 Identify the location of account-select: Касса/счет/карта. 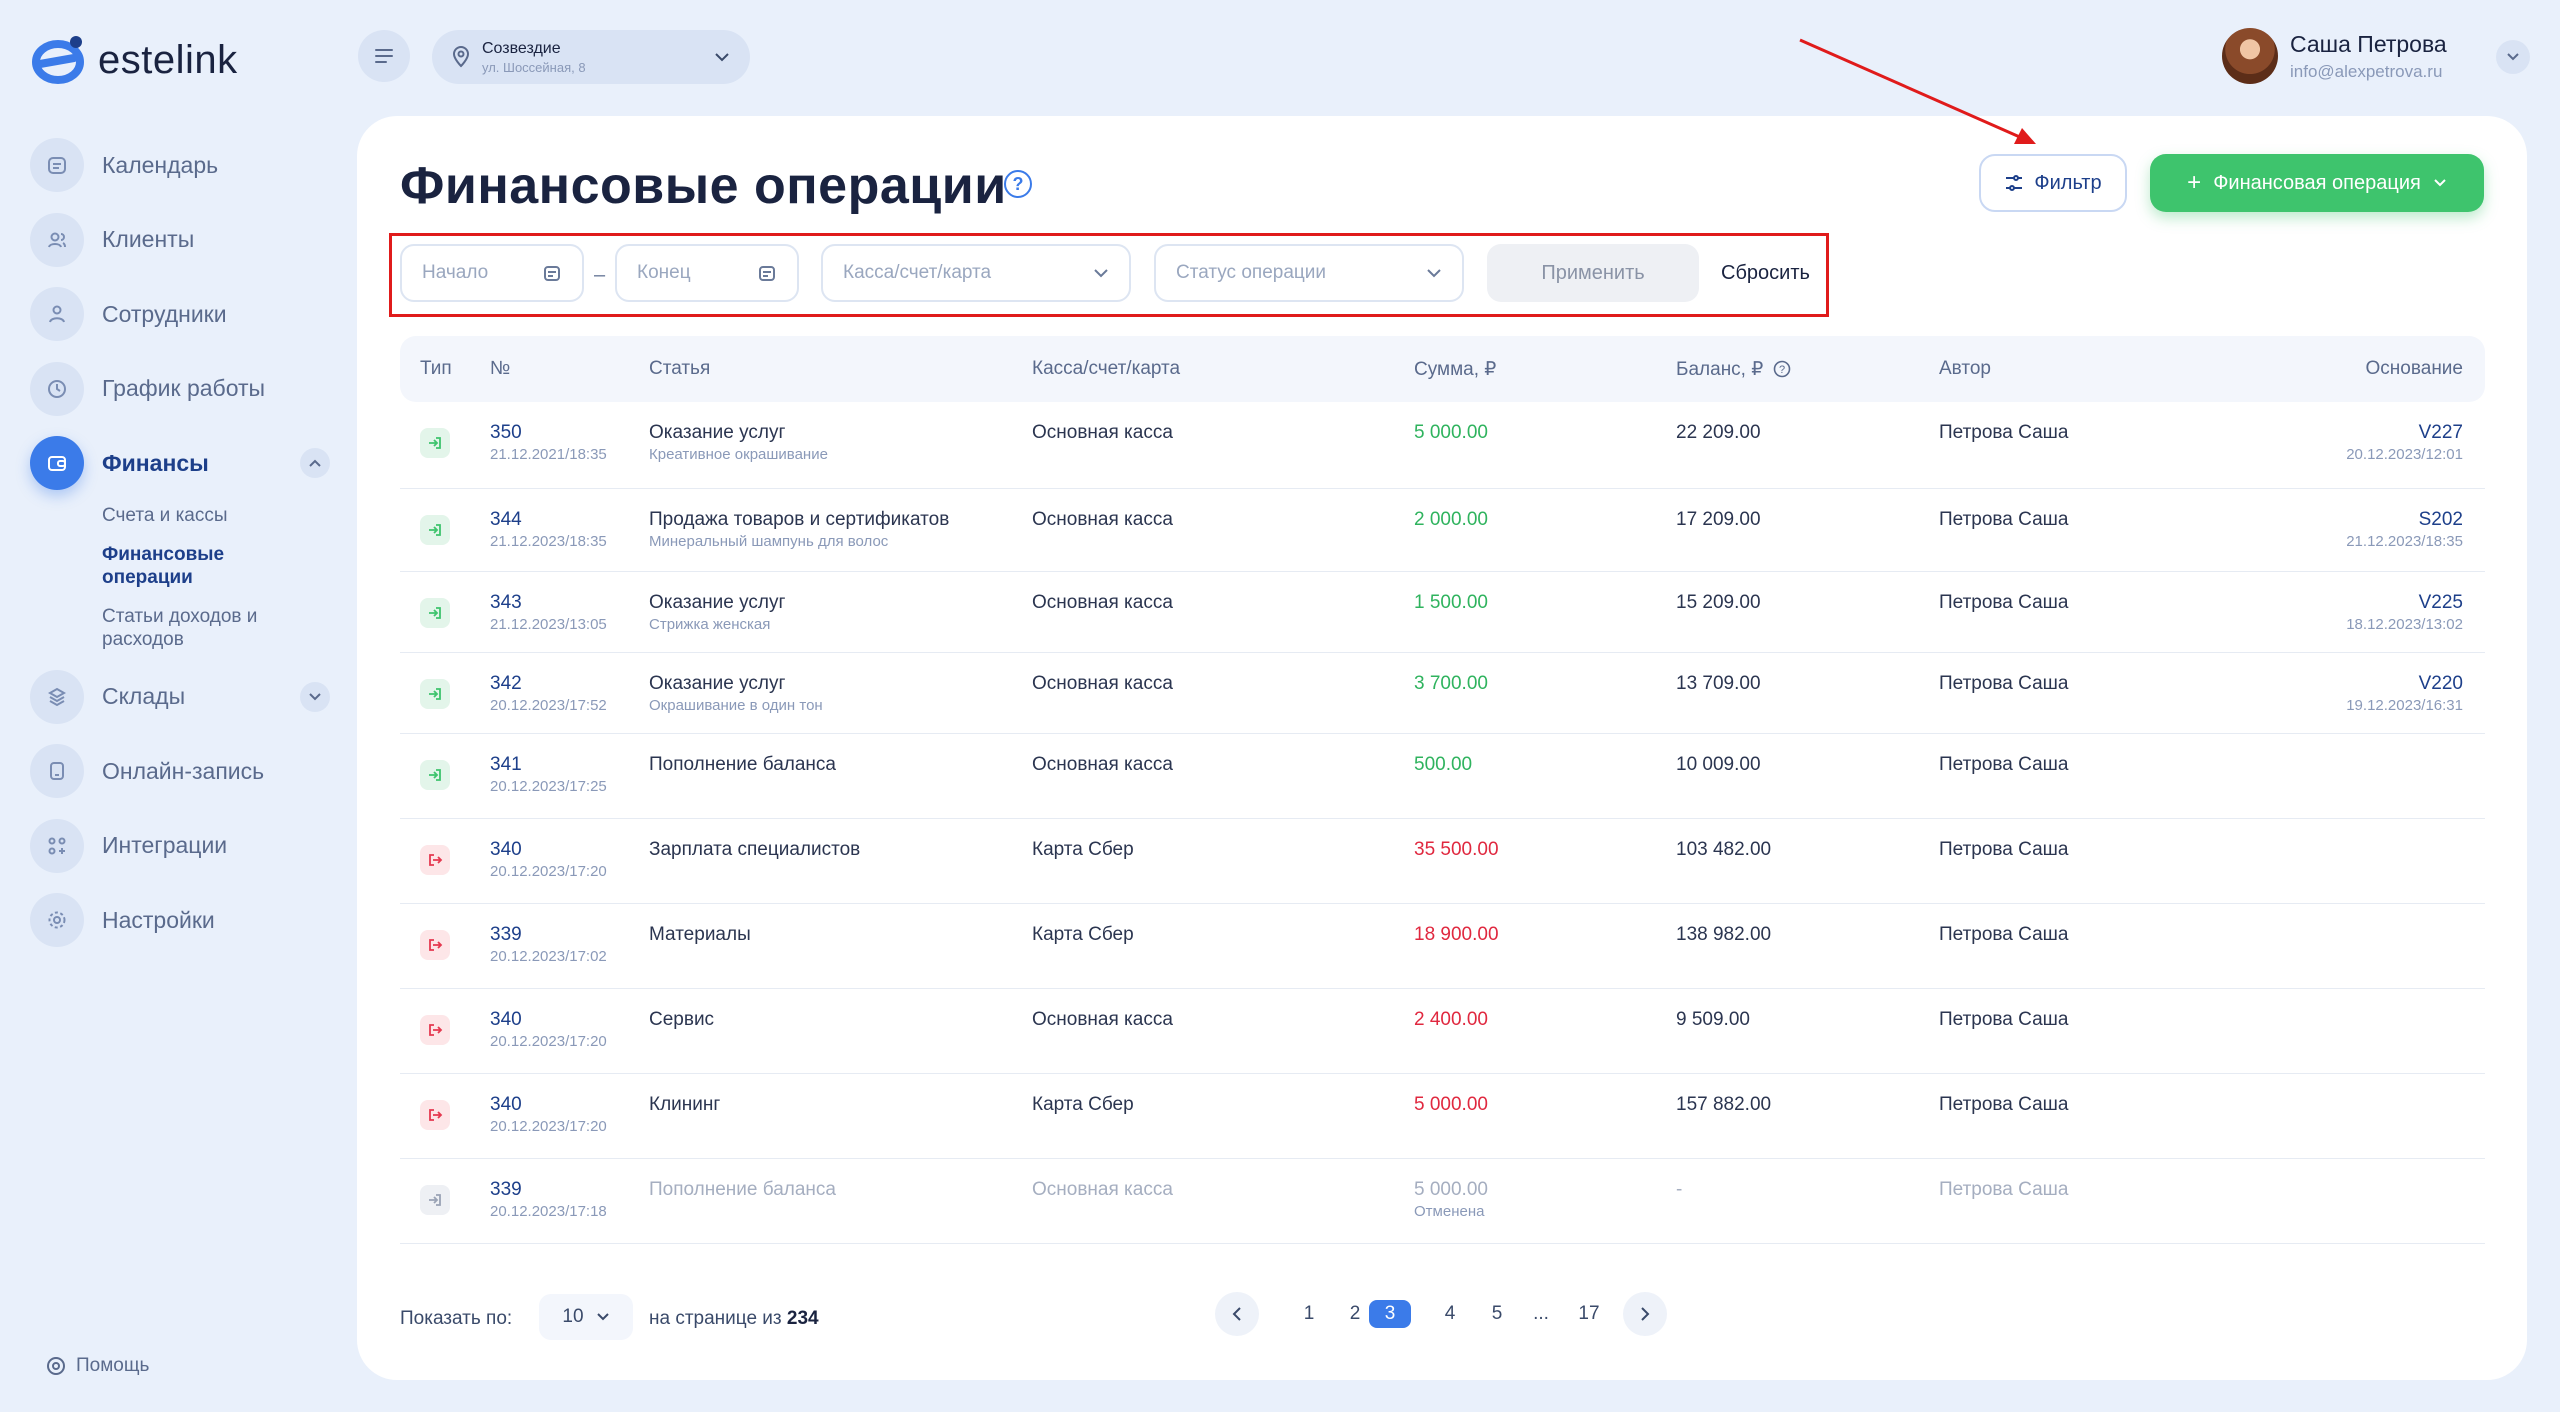
(976, 273).